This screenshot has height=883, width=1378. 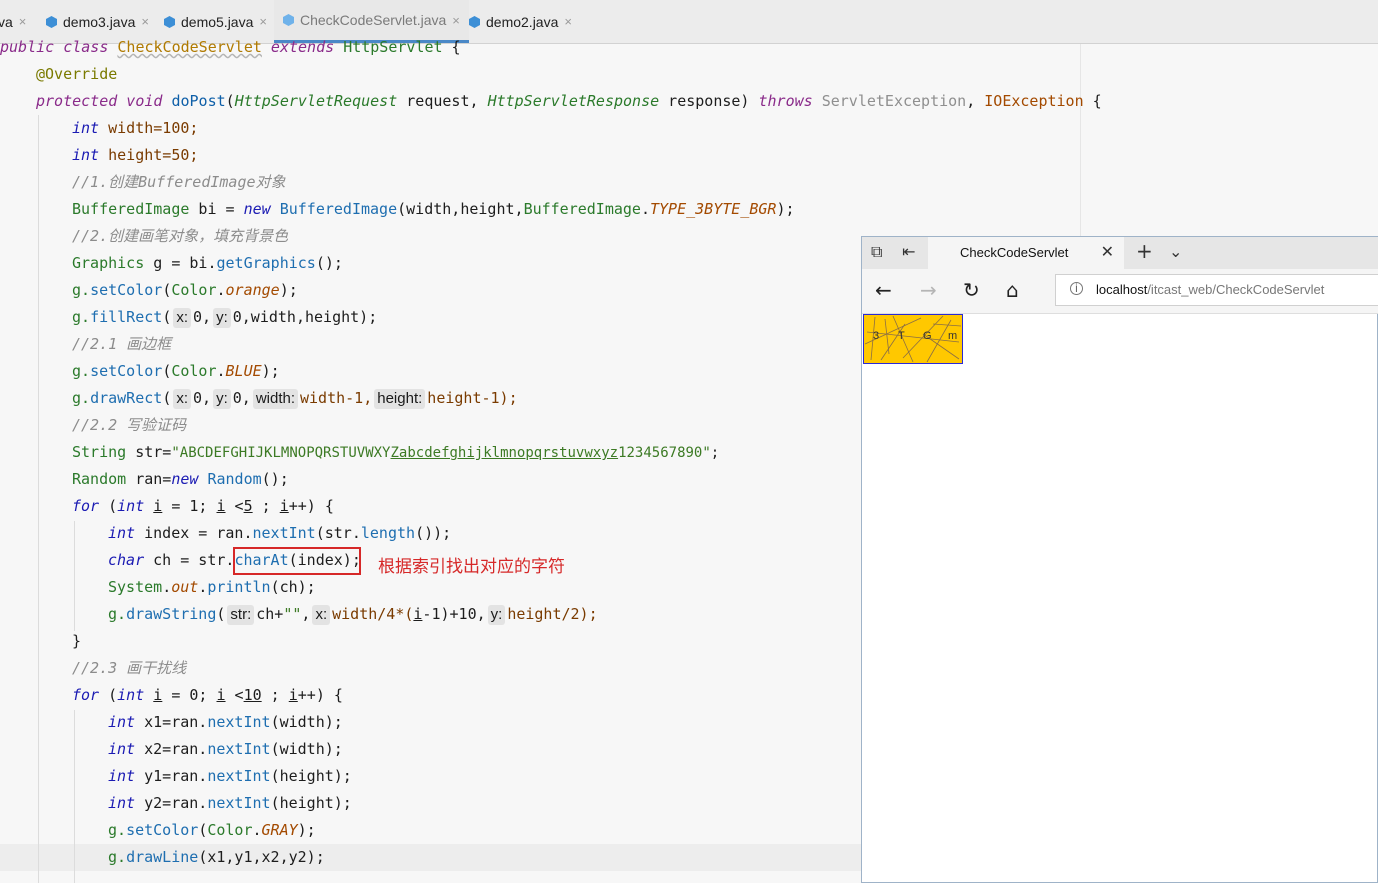 I want to click on code-comment: //1.创建BufferedImage对象, so click(x=179, y=182).